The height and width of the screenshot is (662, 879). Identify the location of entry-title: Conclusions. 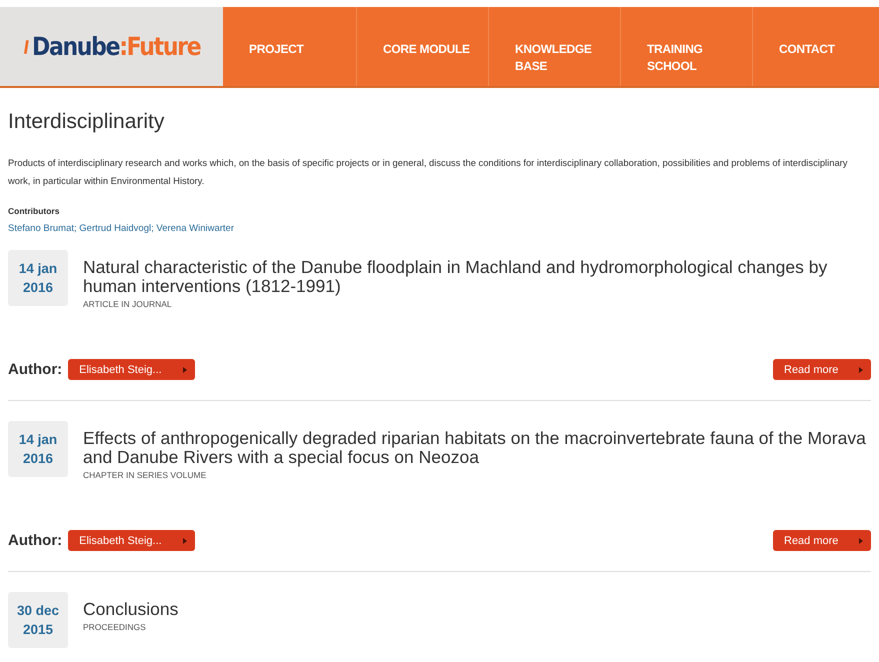
(130, 605).